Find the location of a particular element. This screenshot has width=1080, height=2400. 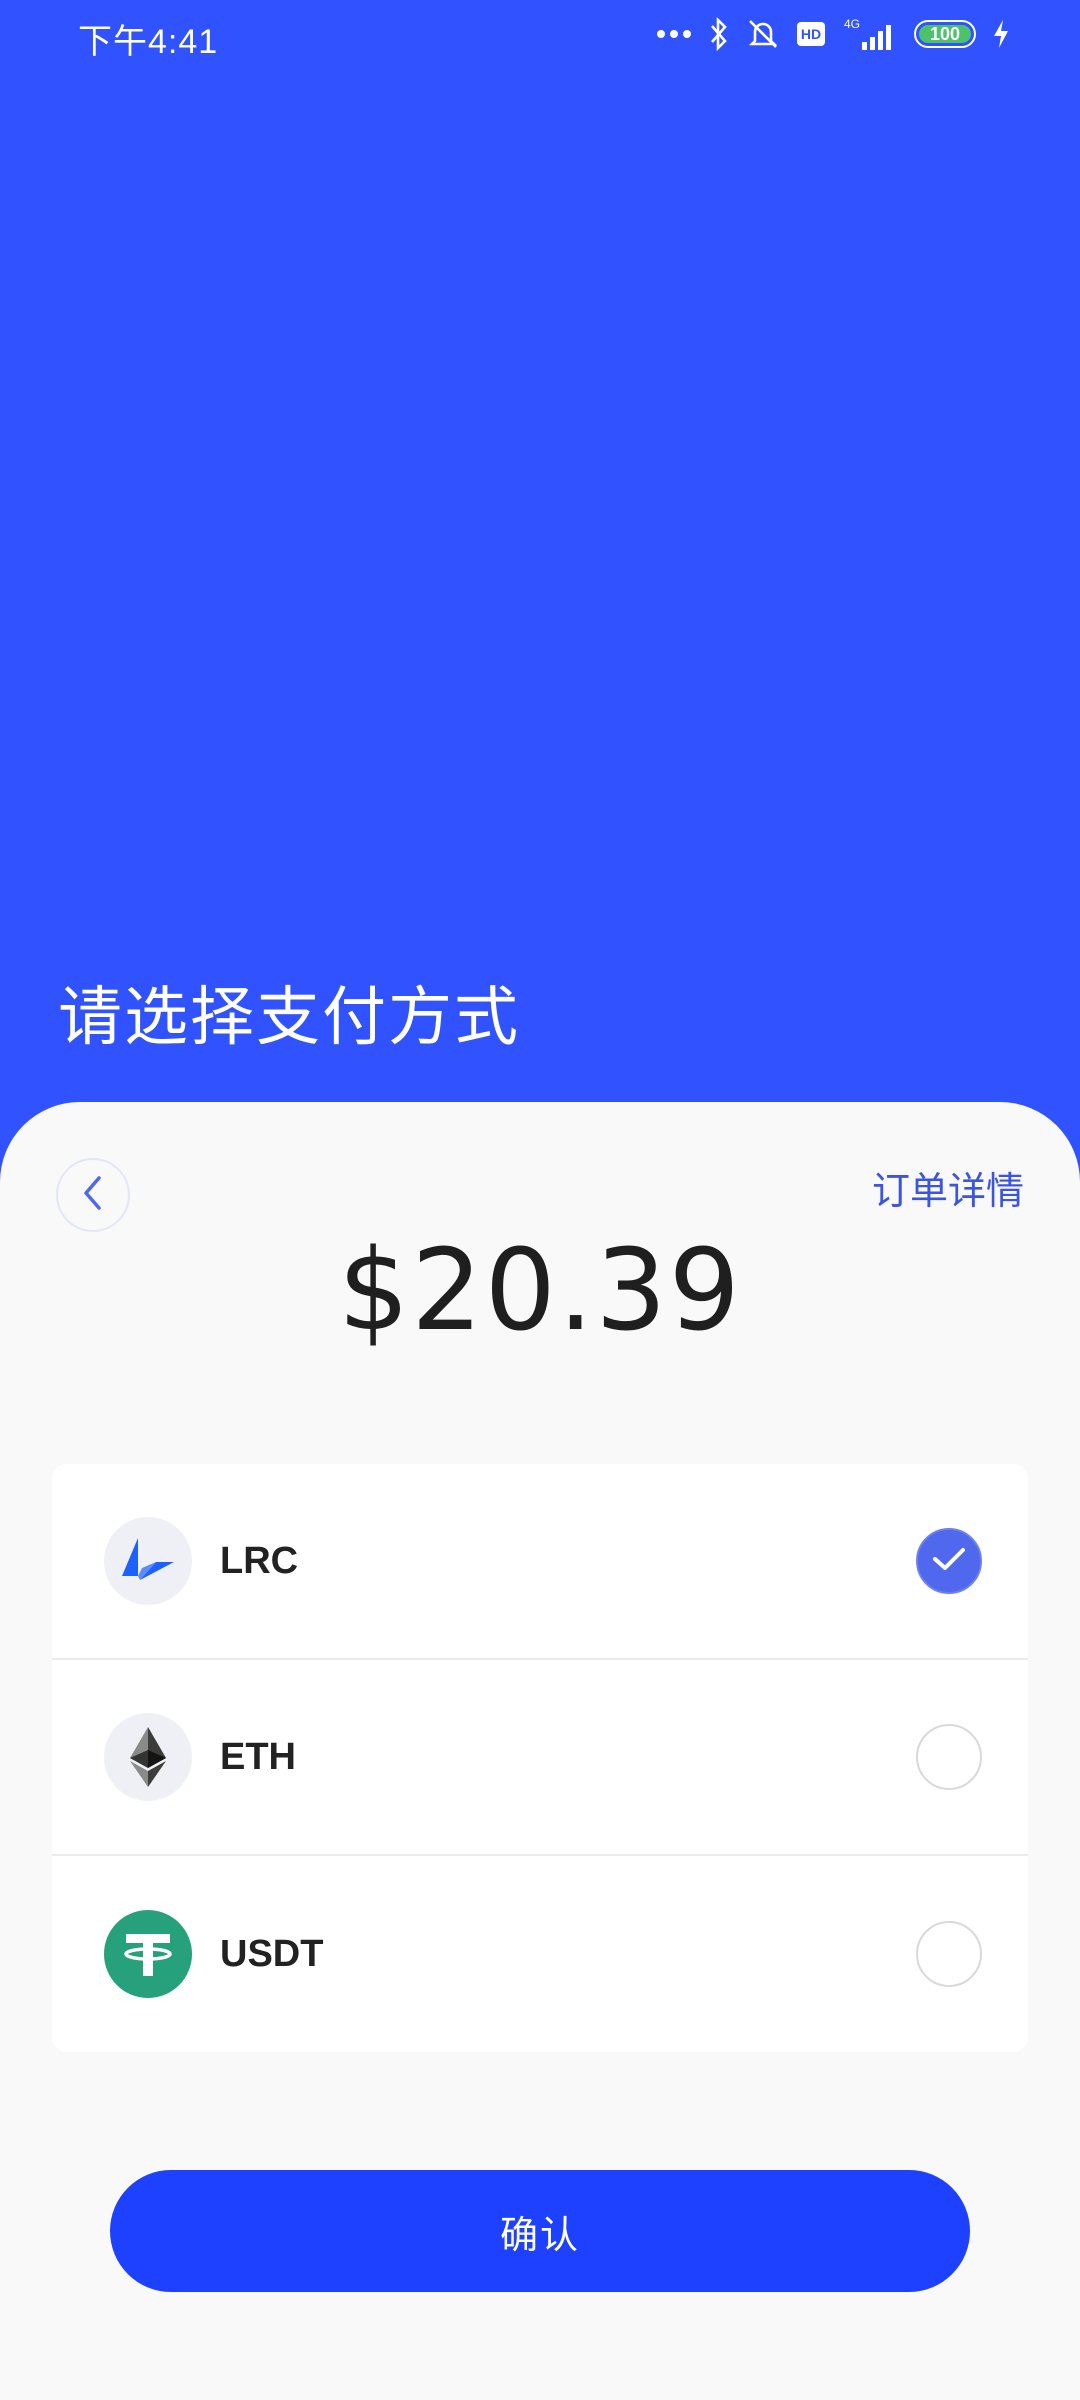

battery-icon: 100 is located at coordinates (945, 34).